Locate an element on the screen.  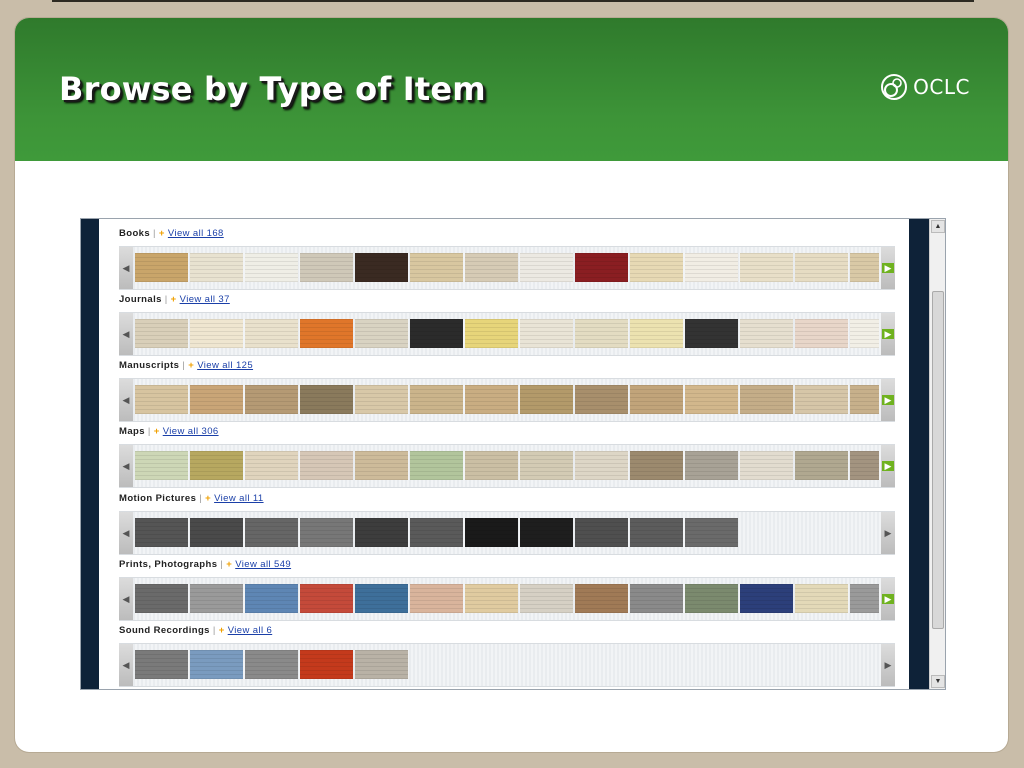
scroll-down-icon: ▼ is located at coordinates (938, 681).